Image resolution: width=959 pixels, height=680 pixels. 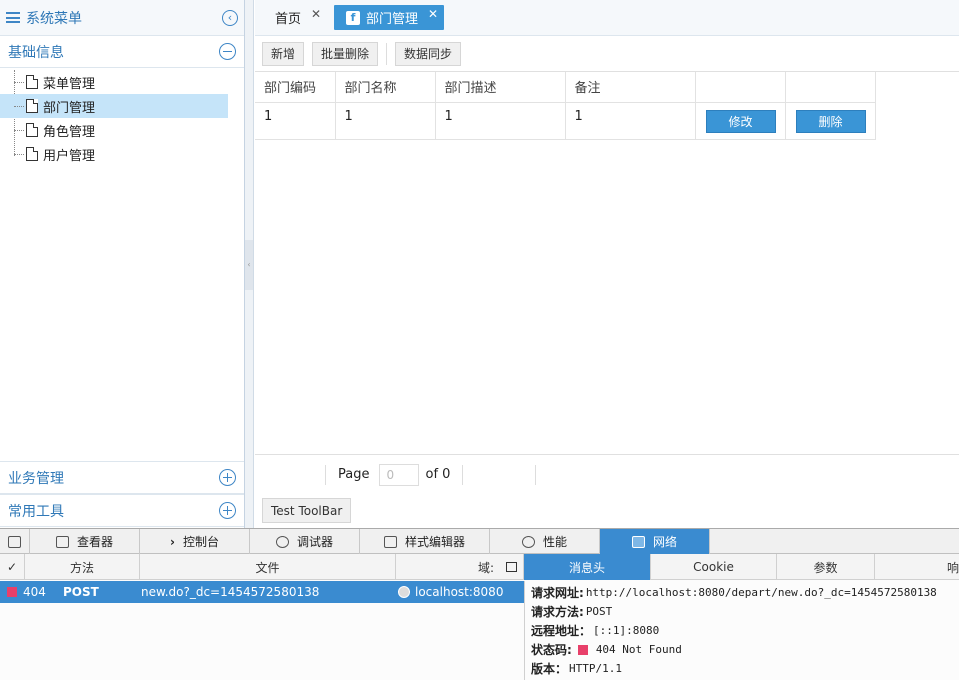 I want to click on network-header: ✓ 方法 文件 域: 消息头 Cookie 参数 响, so click(x=479, y=567).